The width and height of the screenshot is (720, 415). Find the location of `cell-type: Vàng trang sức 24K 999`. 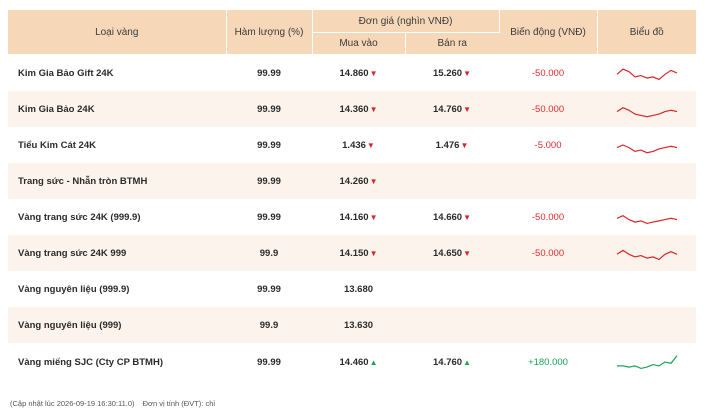

cell-type: Vàng trang sức 24K 999 is located at coordinates (117, 253).